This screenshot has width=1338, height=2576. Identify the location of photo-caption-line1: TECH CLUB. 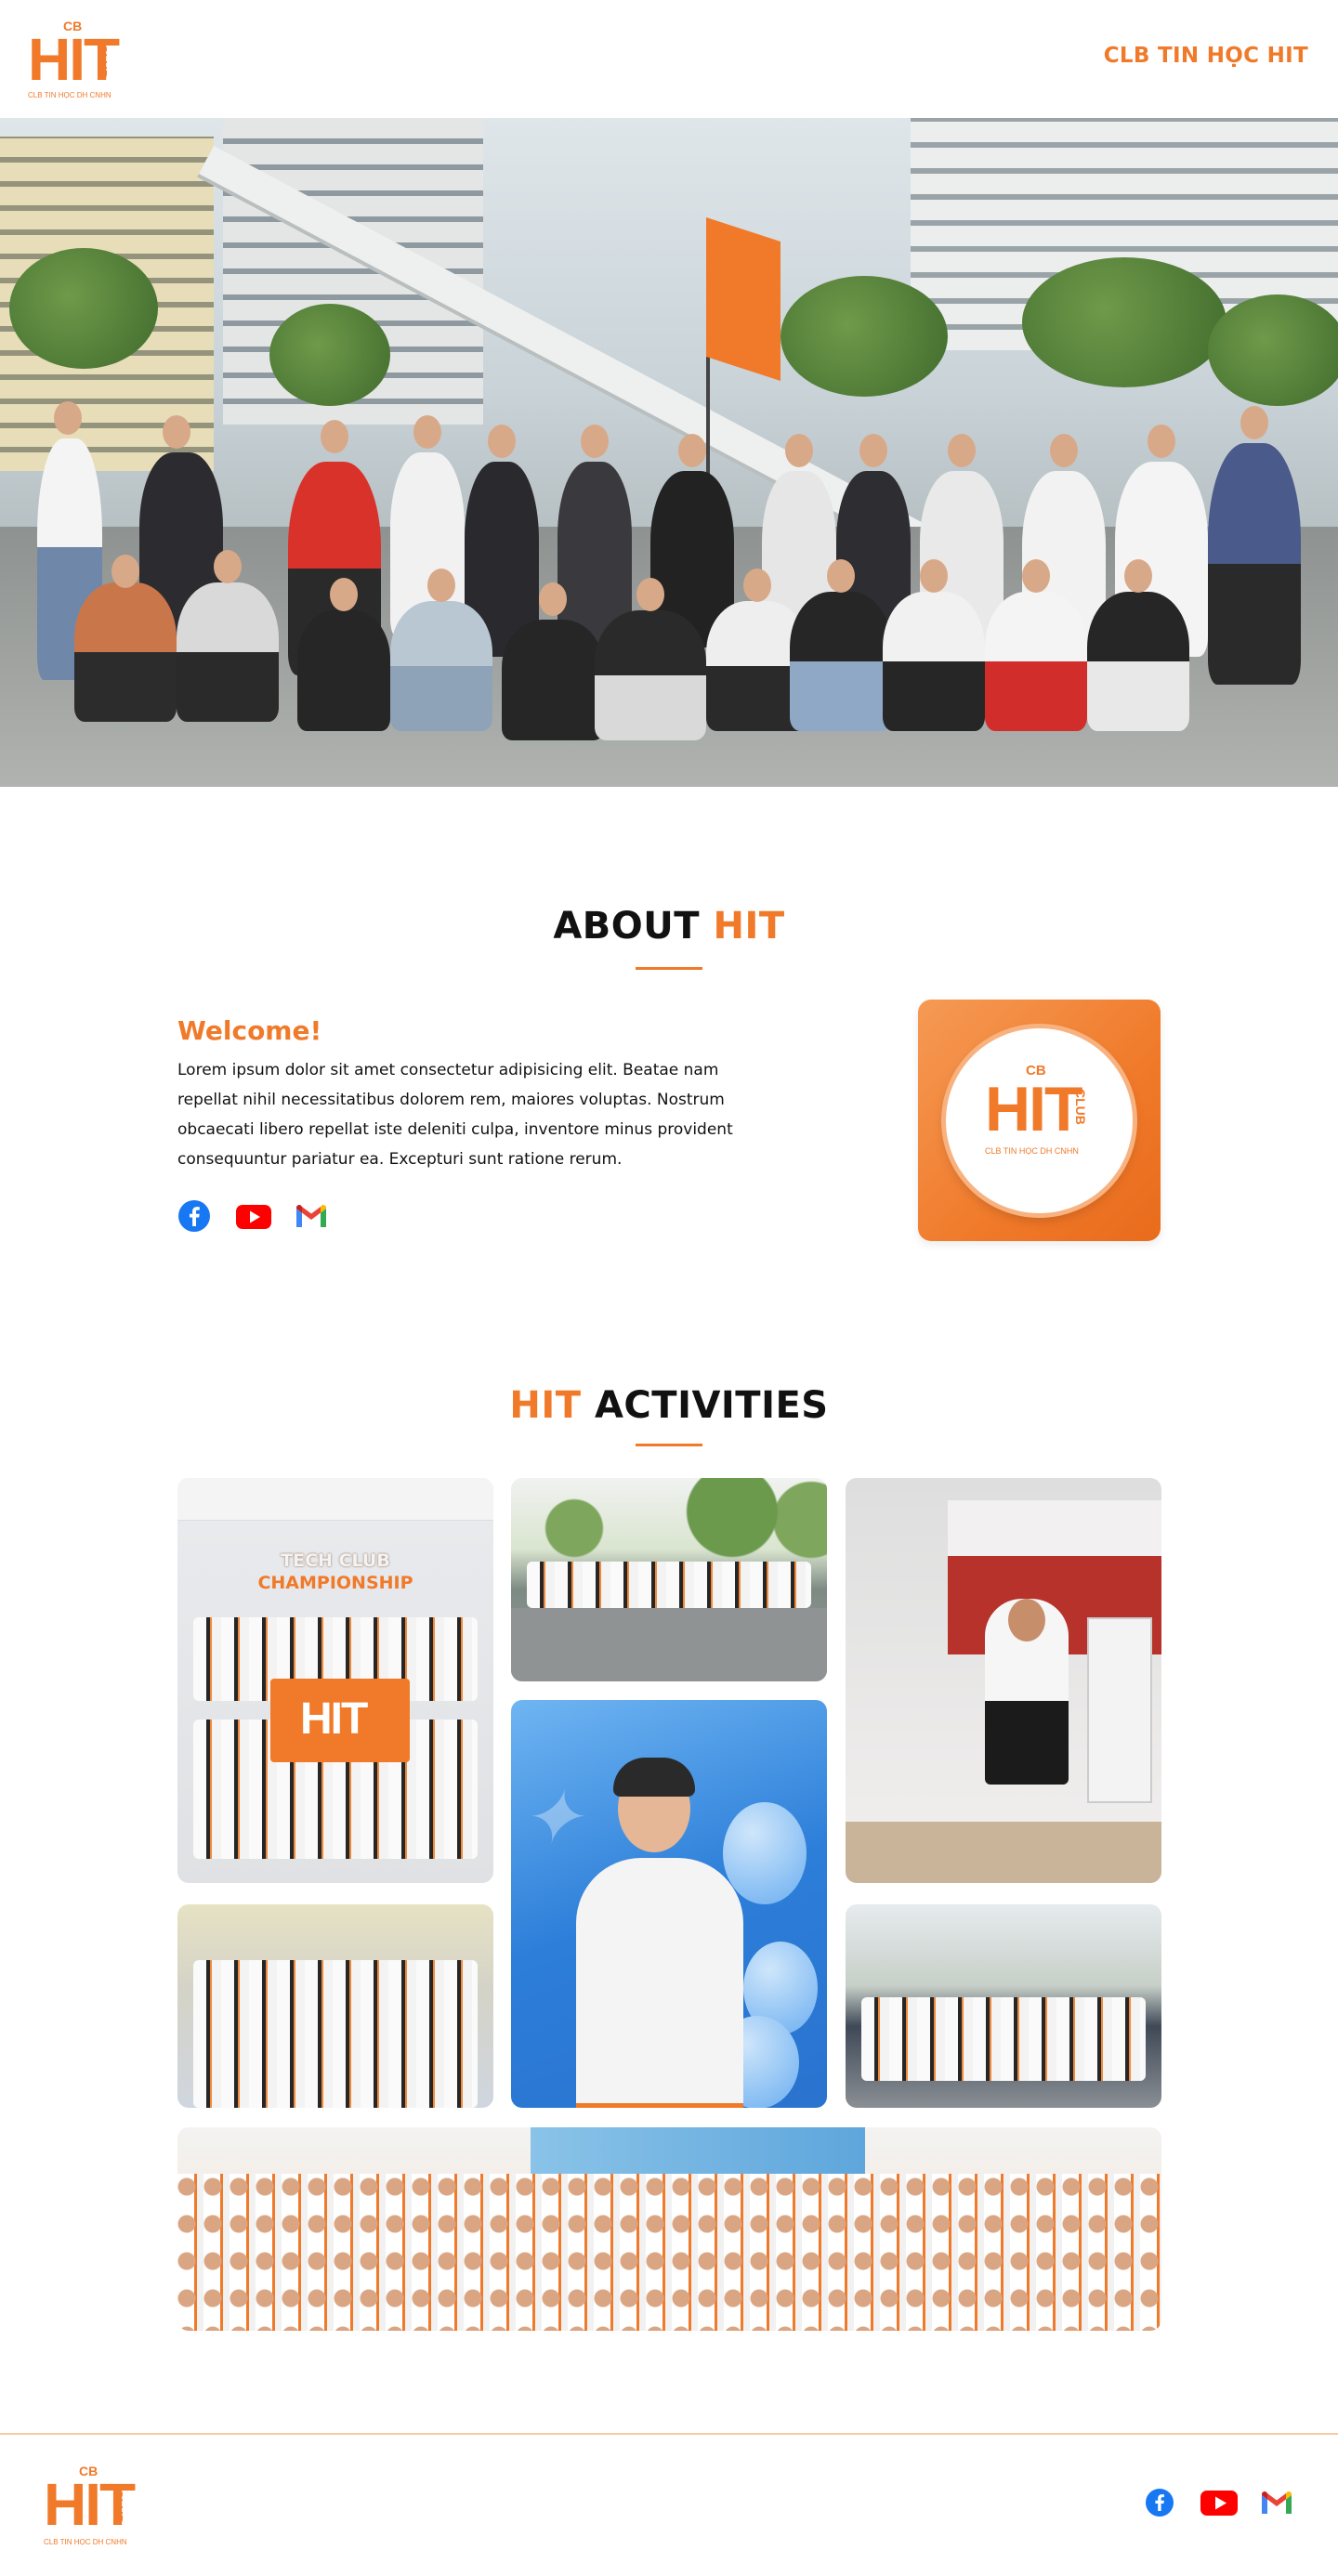
(335, 1560).